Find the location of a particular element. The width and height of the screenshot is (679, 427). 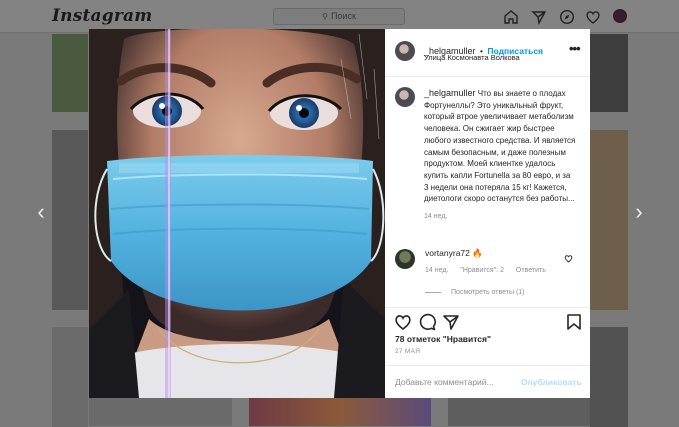

home-icon is located at coordinates (511, 17).